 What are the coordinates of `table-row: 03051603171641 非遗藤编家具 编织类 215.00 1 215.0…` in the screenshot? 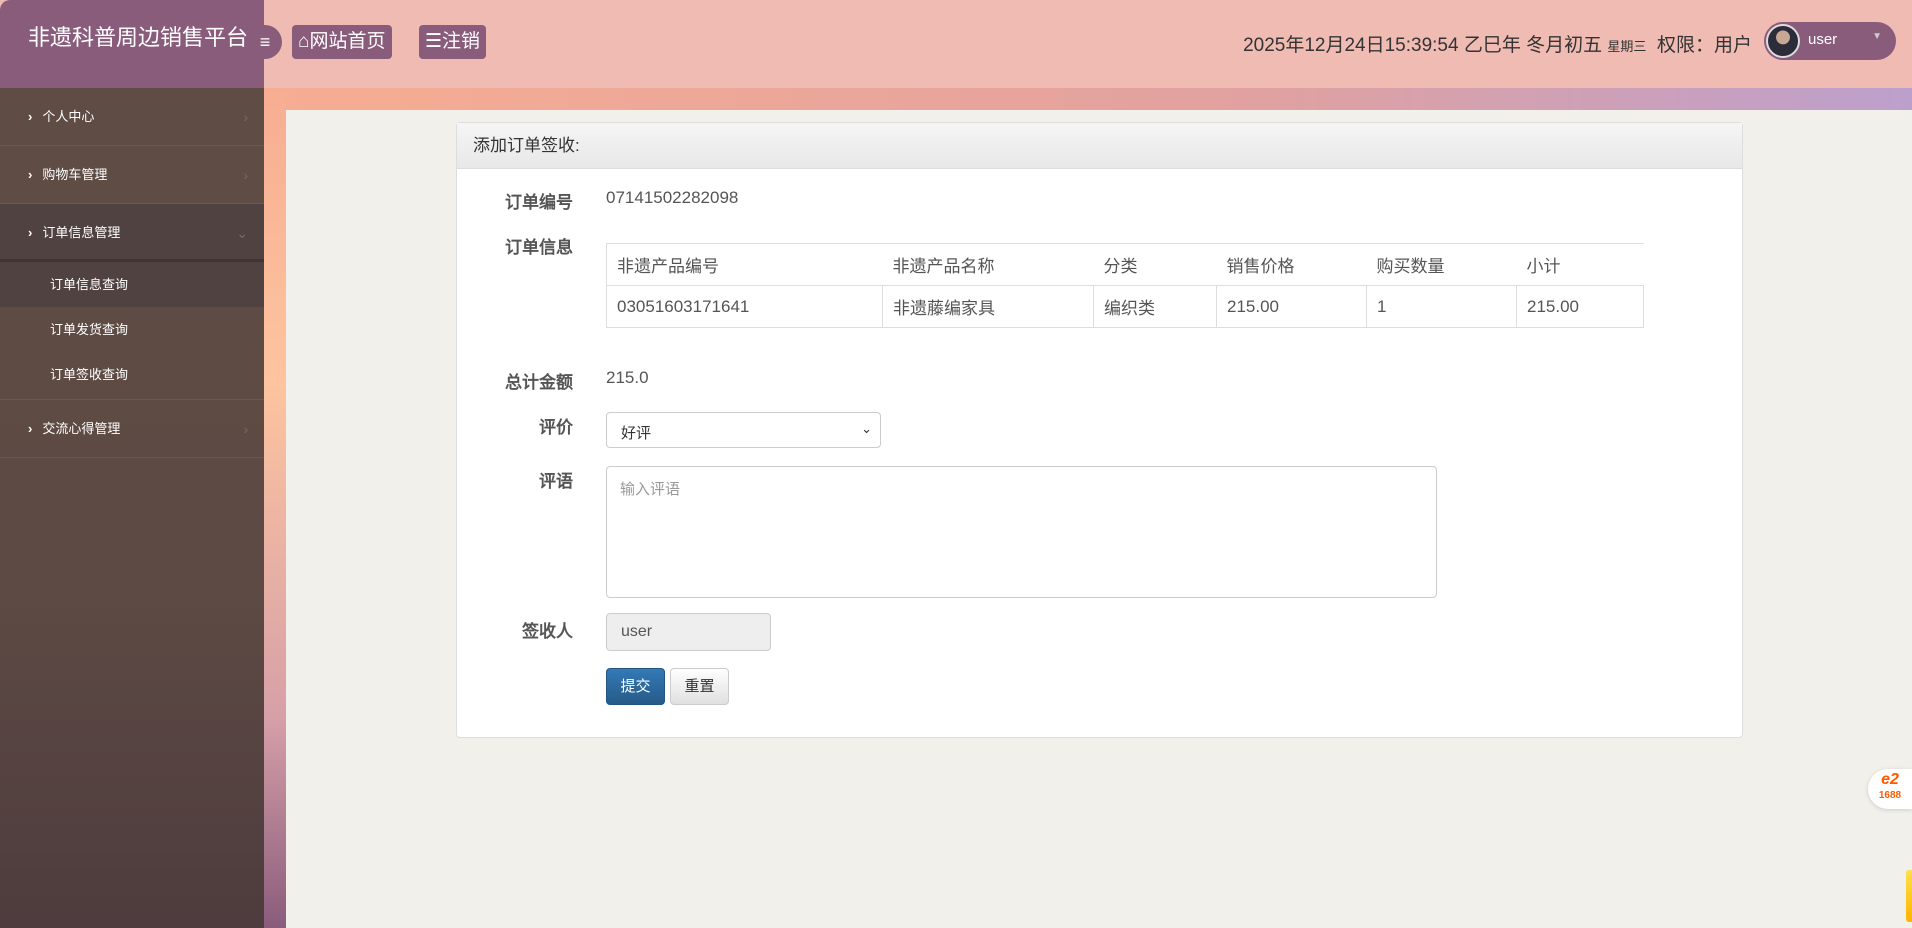 It's located at (1125, 306).